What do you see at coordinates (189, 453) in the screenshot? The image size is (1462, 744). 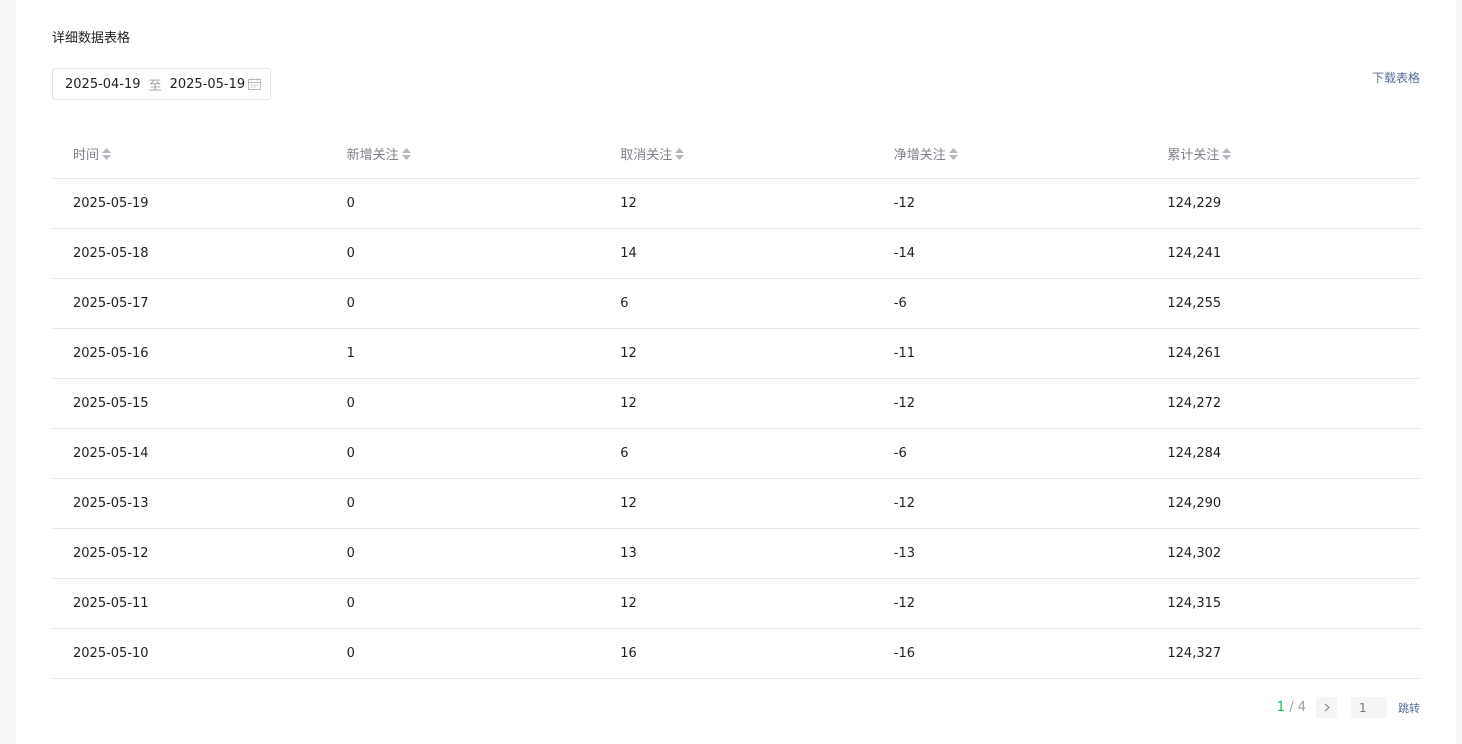 I see `table-cell: 2025-05-14` at bounding box center [189, 453].